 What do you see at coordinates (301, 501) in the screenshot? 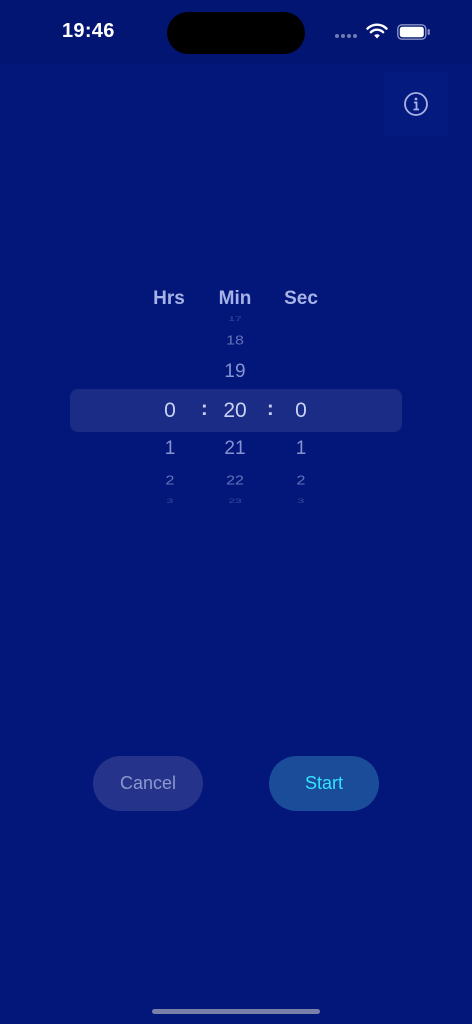
I see `seconds-option: 3` at bounding box center [301, 501].